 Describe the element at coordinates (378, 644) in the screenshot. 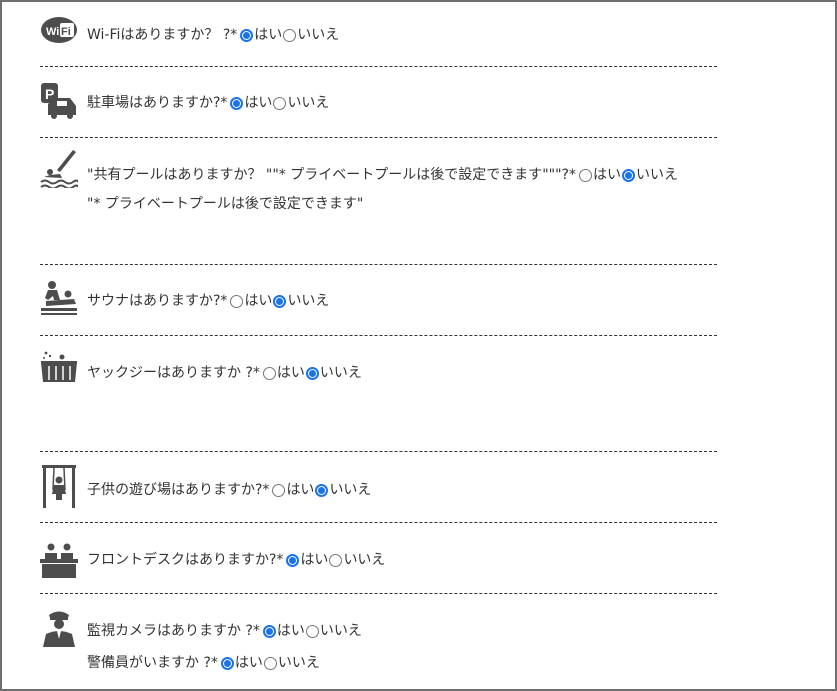

I see `security-section: 監視カメラはありますか ?* はい いいえ 警備員がいますか ?* はい いいえ` at that location.